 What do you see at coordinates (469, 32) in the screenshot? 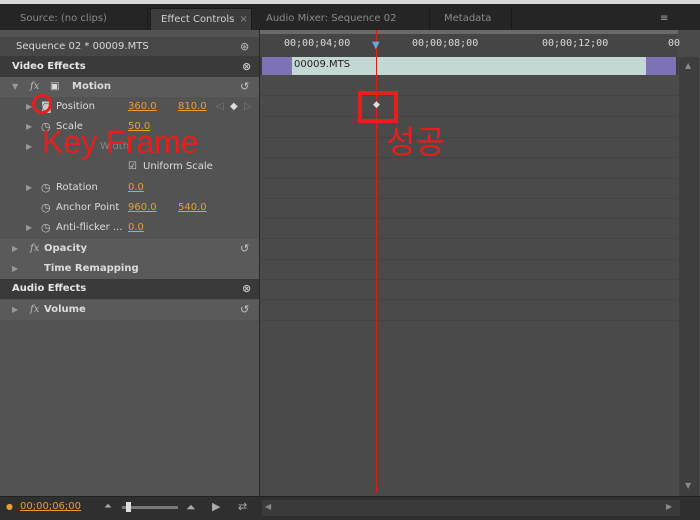
I see `zoom-bar` at bounding box center [469, 32].